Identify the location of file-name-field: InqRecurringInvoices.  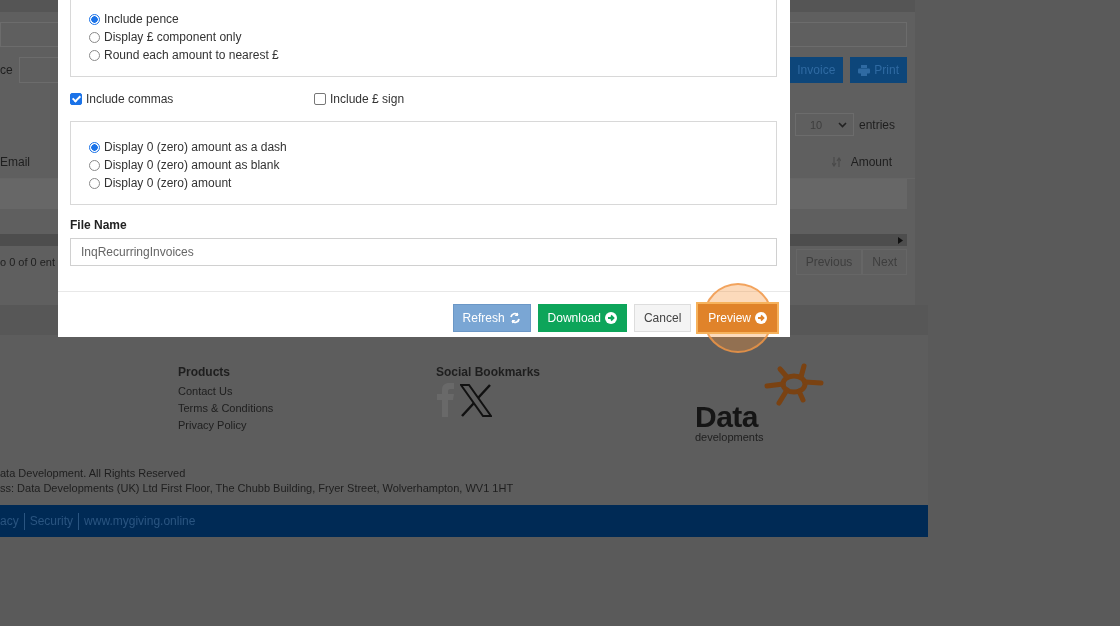
(423, 252).